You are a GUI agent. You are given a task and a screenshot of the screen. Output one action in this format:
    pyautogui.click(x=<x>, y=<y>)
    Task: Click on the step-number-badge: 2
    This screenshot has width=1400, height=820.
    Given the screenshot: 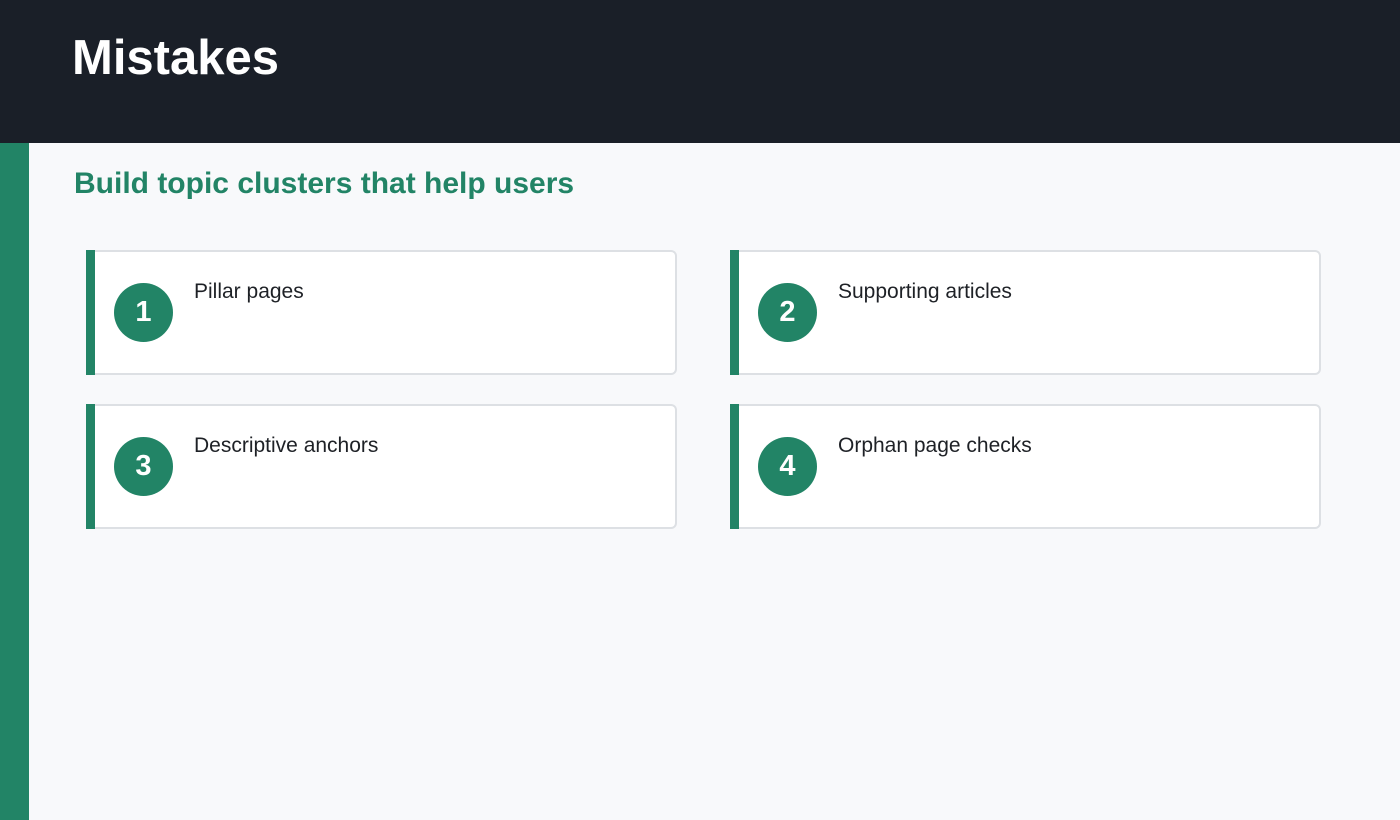 What is the action you would take?
    pyautogui.click(x=787, y=312)
    